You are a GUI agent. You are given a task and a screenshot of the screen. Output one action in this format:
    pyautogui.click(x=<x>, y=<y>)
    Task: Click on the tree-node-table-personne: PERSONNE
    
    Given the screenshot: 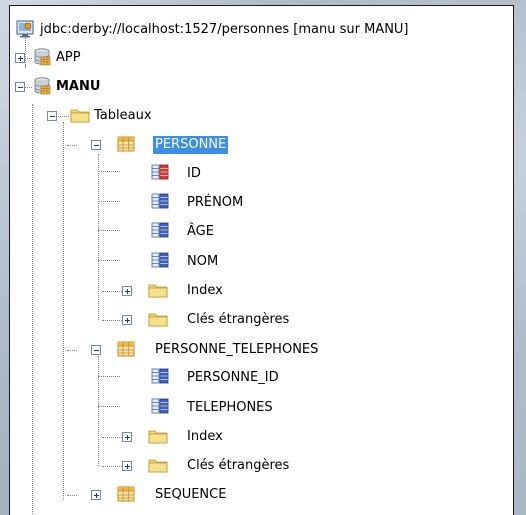 What is the action you would take?
    pyautogui.click(x=261, y=145)
    